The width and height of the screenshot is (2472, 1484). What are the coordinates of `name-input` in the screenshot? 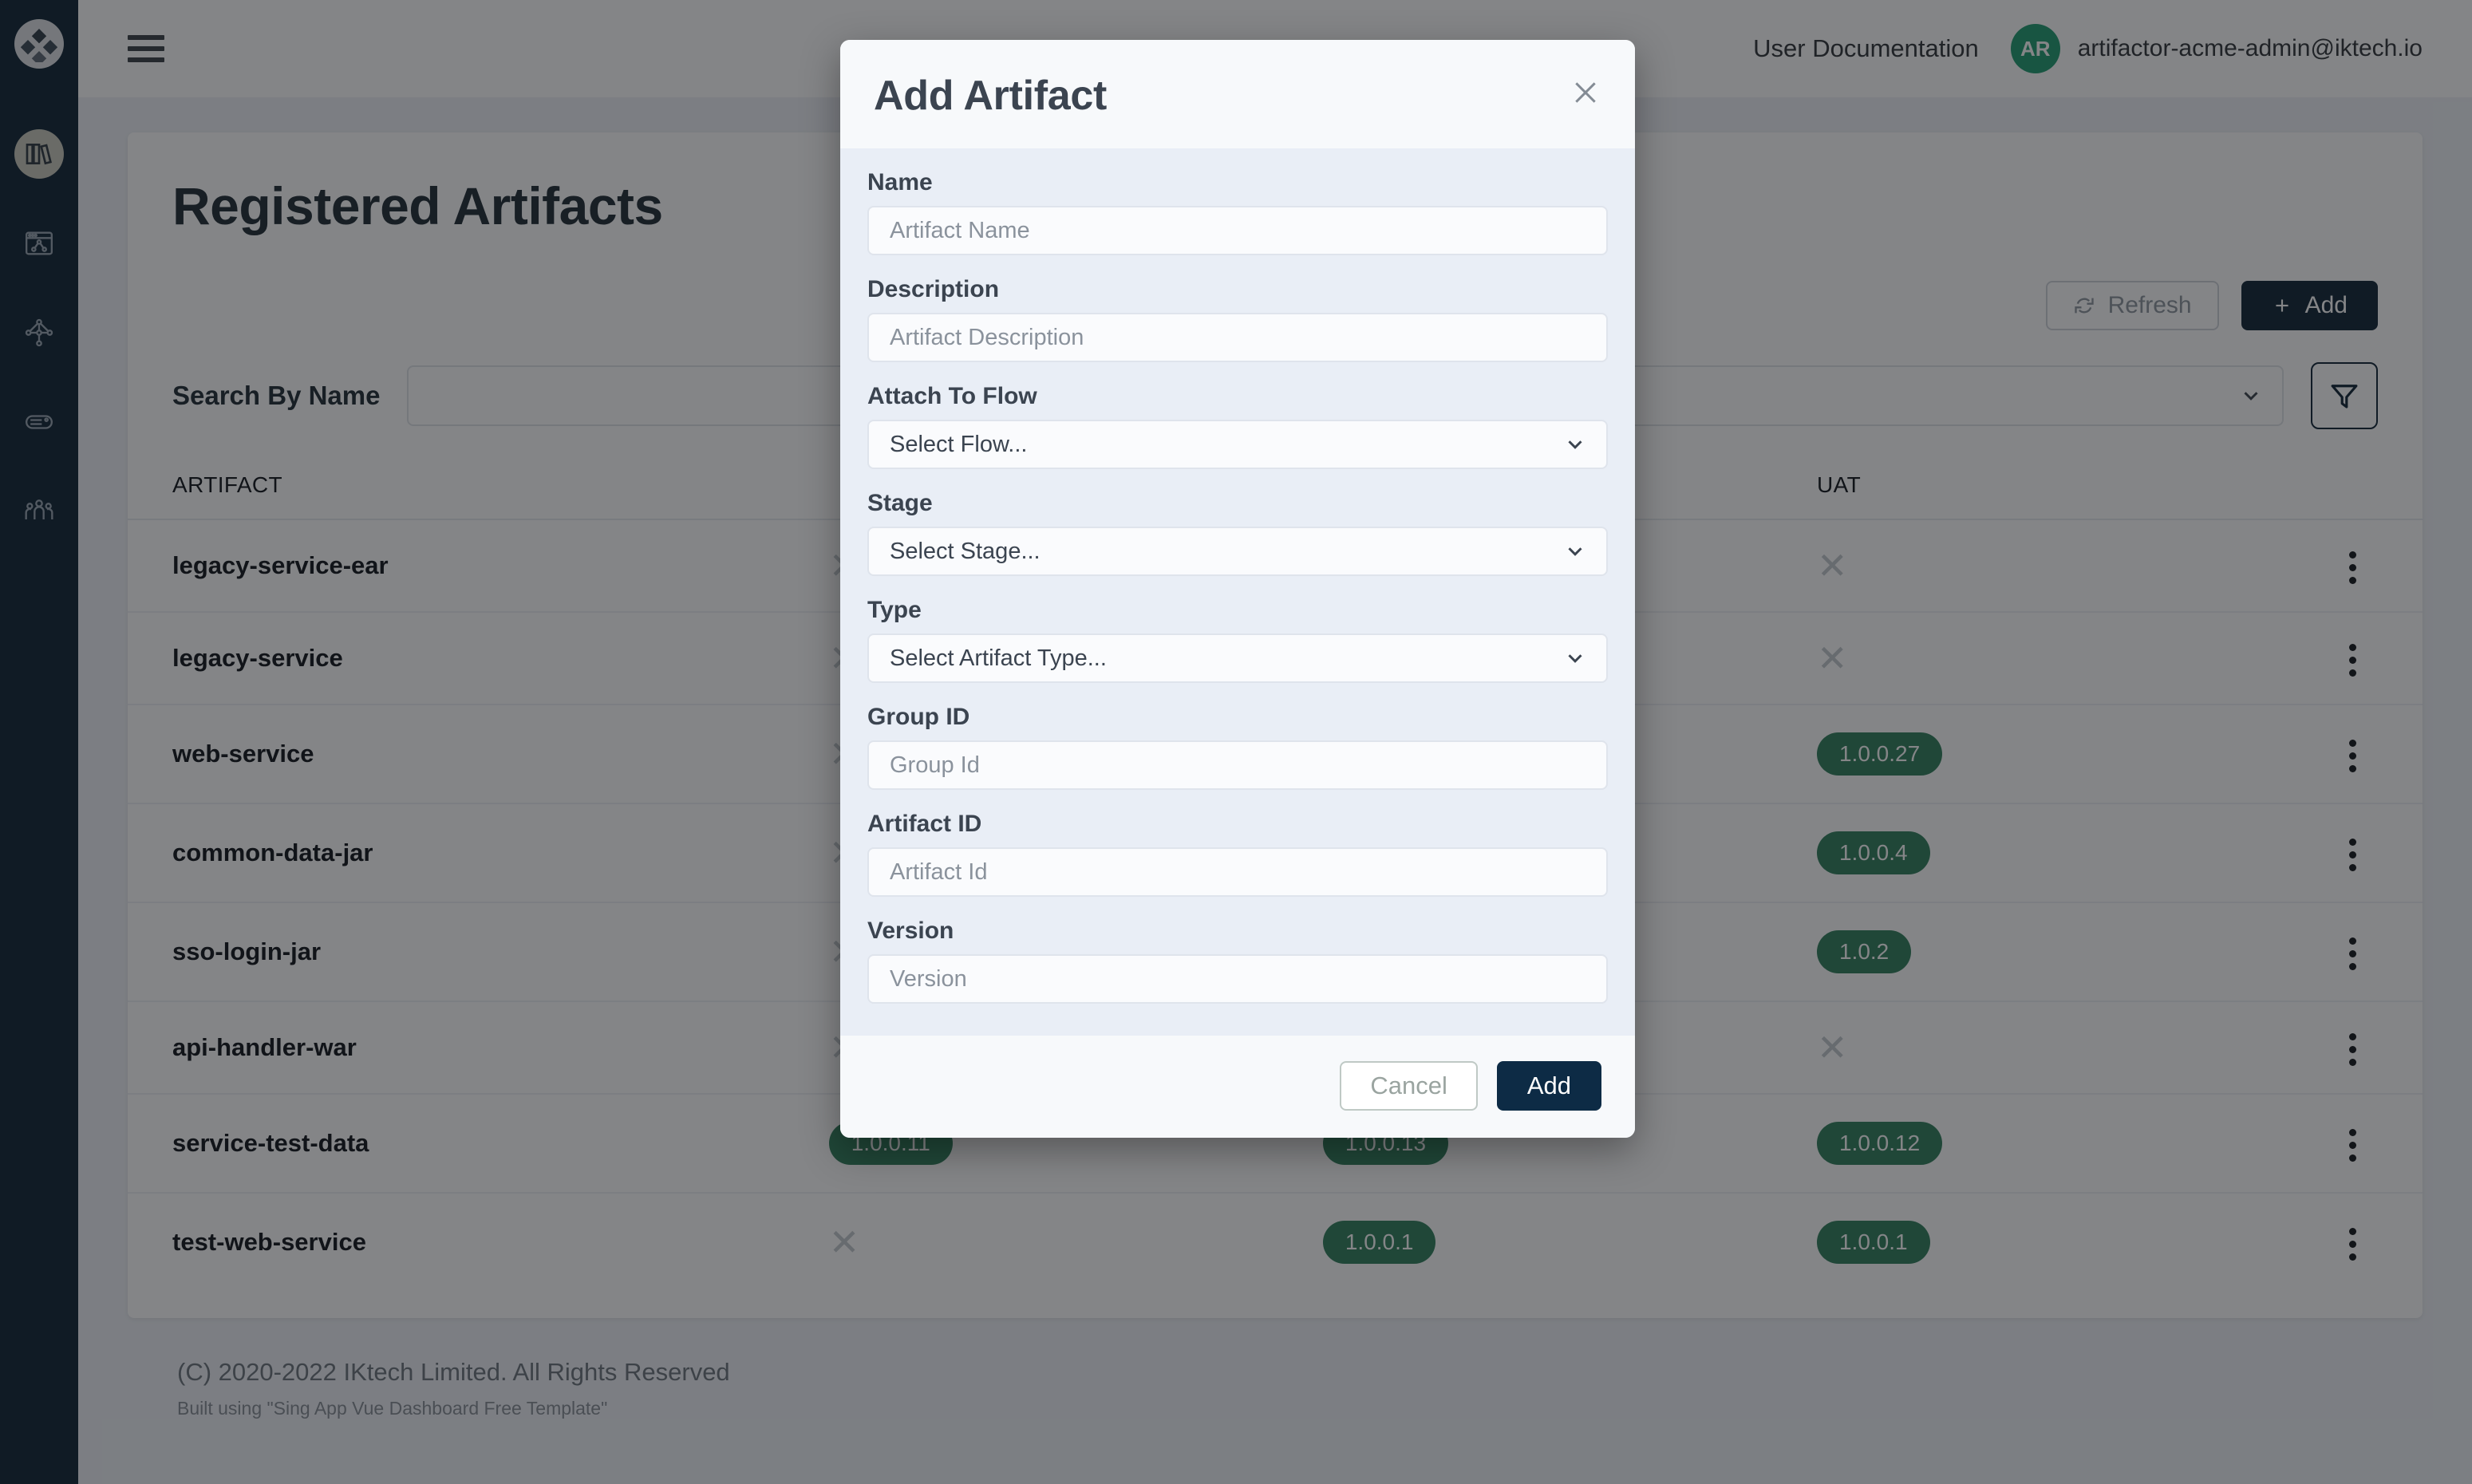 It's located at (1238, 230).